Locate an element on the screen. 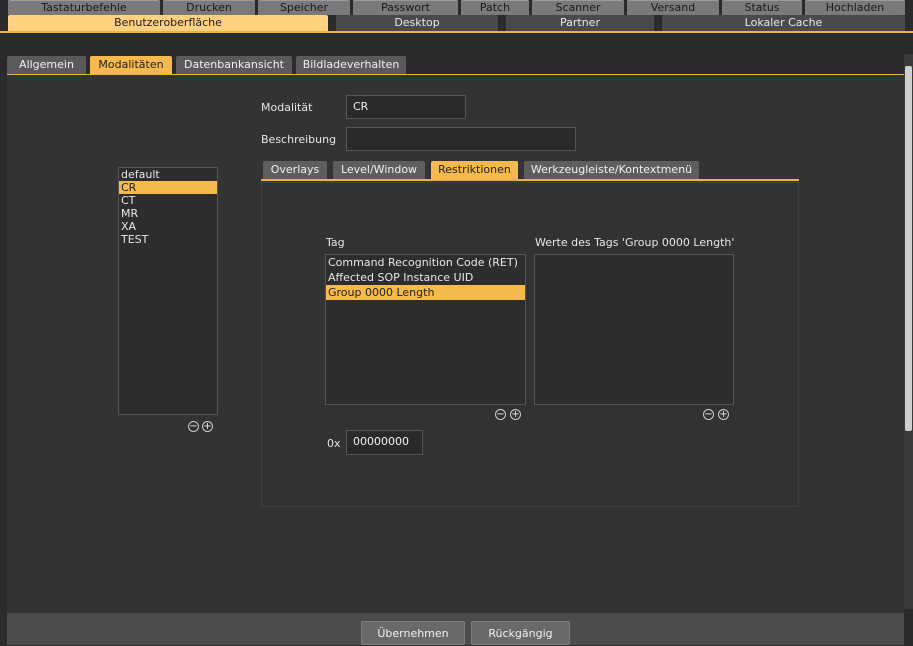 Image resolution: width=913 pixels, height=646 pixels. tab-restriktionen: Restriktionen is located at coordinates (474, 170).